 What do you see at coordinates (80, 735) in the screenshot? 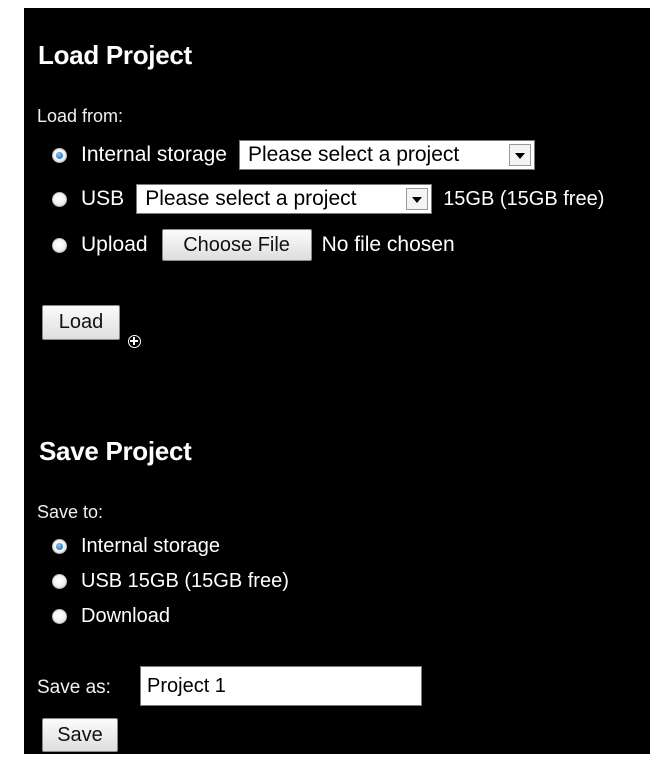
I see `save-button: Save` at bounding box center [80, 735].